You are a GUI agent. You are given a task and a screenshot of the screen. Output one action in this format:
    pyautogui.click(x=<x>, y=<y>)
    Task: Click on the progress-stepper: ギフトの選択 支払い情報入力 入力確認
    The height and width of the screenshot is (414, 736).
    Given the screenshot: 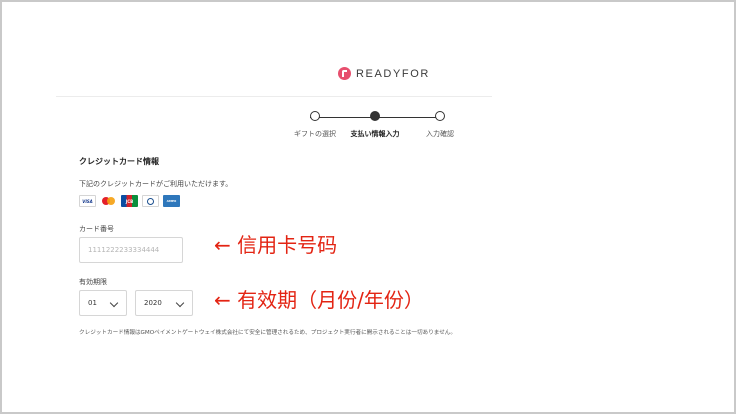 What is the action you would take?
    pyautogui.click(x=375, y=126)
    